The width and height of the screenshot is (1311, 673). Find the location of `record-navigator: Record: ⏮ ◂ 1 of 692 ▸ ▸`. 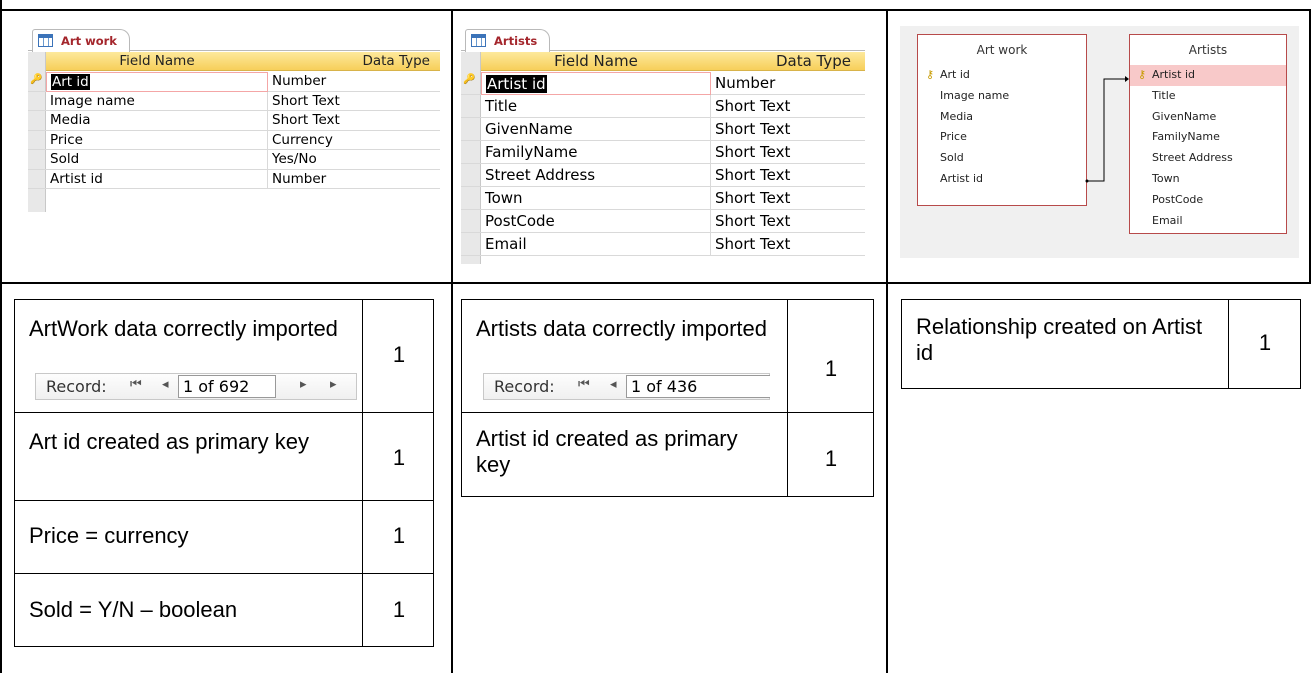

record-navigator: Record: ⏮ ◂ 1 of 692 ▸ ▸ is located at coordinates (196, 386).